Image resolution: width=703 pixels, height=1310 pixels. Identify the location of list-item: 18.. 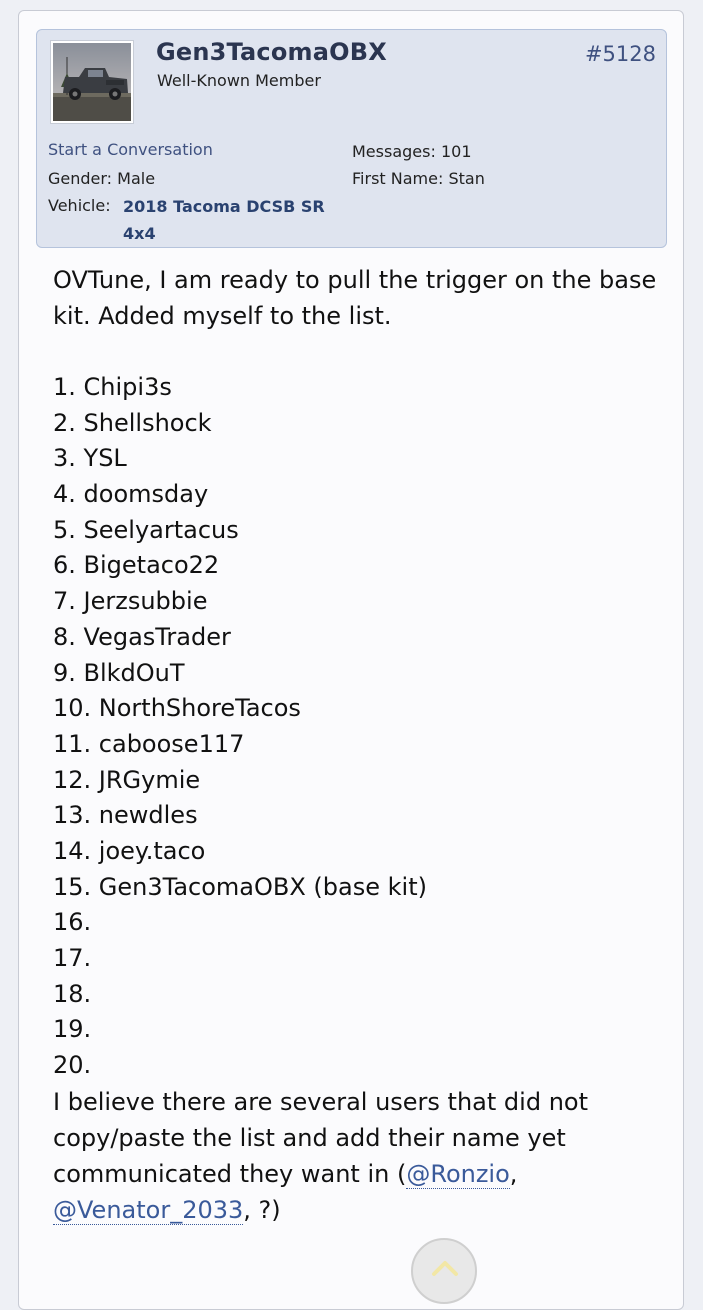
(72, 993).